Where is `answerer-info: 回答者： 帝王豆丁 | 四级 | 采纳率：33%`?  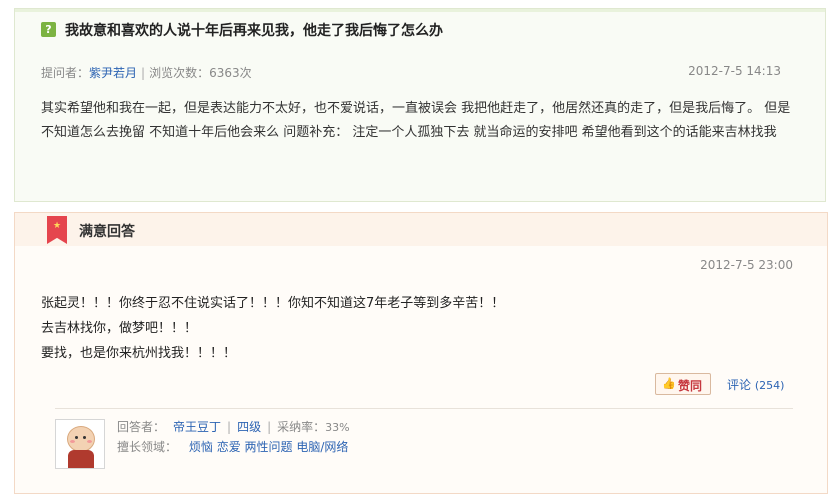
answerer-info: 回答者： 帝王豆丁 | 四级 | 采纳率：33% is located at coordinates (233, 426).